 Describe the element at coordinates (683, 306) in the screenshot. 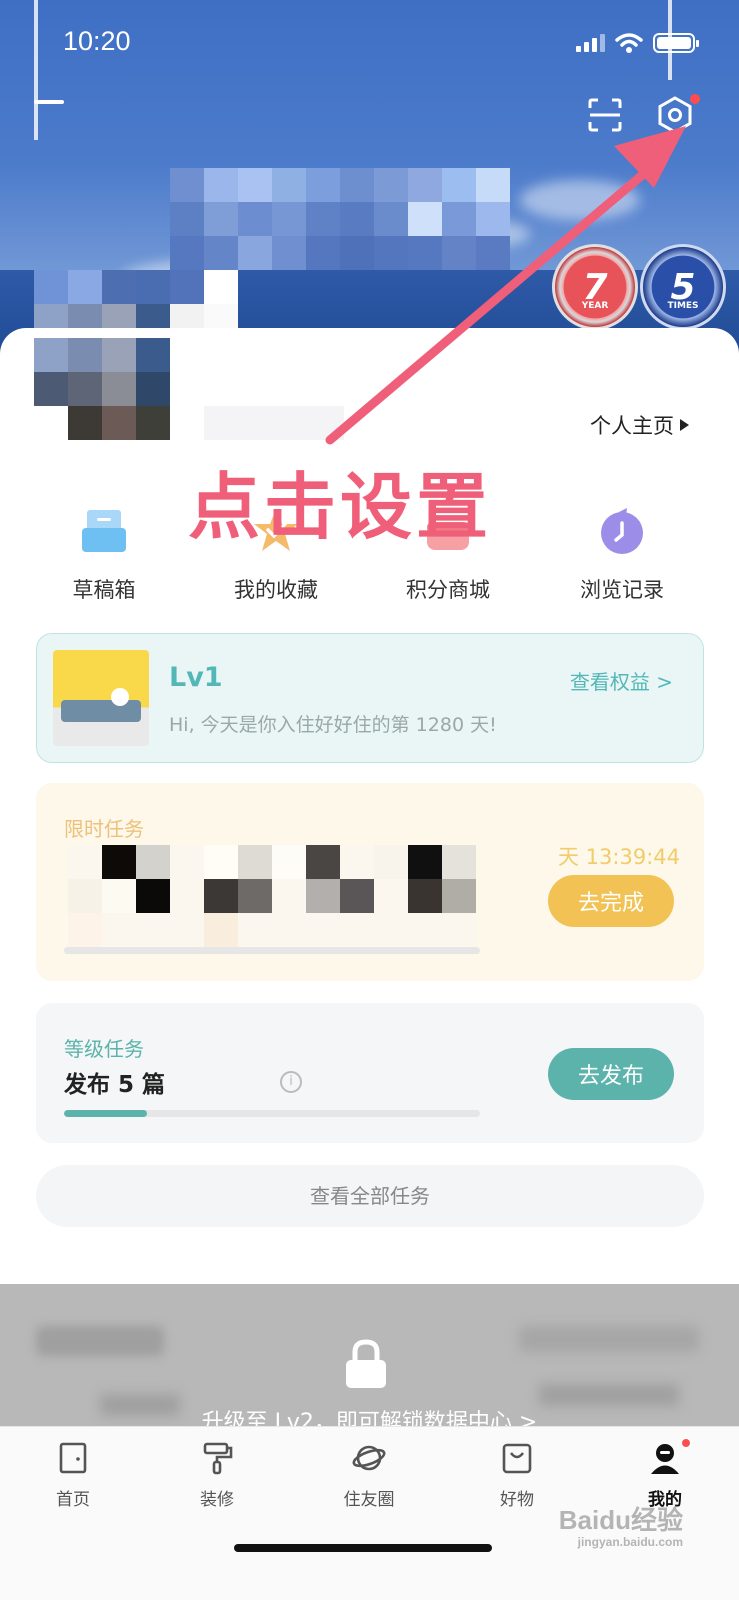

I see `times-badge-caption: TIMES` at that location.